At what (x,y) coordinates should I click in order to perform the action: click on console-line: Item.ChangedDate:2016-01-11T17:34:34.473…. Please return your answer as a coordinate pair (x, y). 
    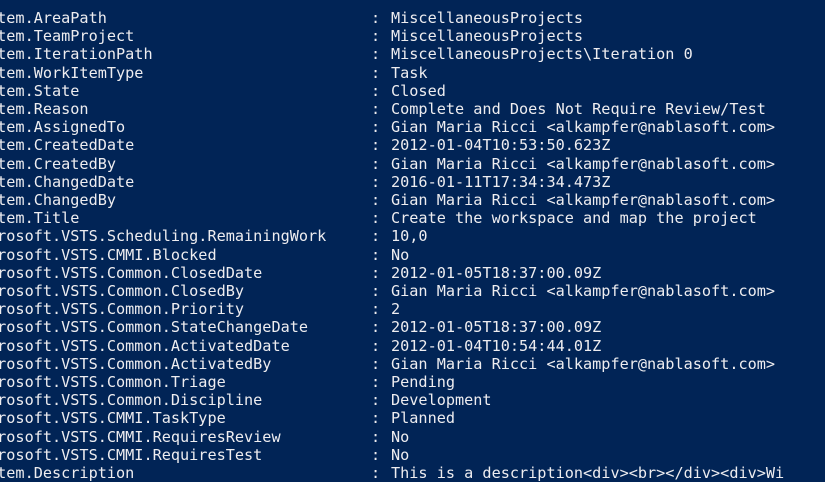
    Looking at the image, I should click on (412, 182).